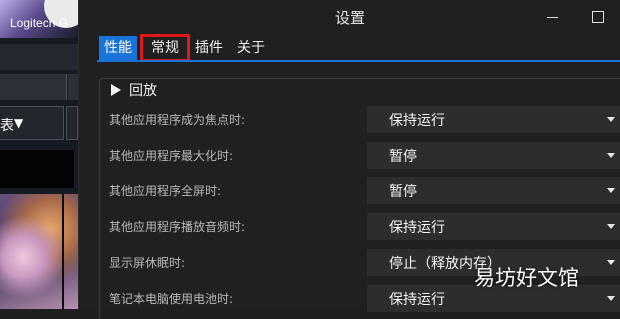 This screenshot has width=620, height=319. Describe the element at coordinates (171, 299) in the screenshot. I see `setting-label: 笔记本电脑使用电池时:` at that location.